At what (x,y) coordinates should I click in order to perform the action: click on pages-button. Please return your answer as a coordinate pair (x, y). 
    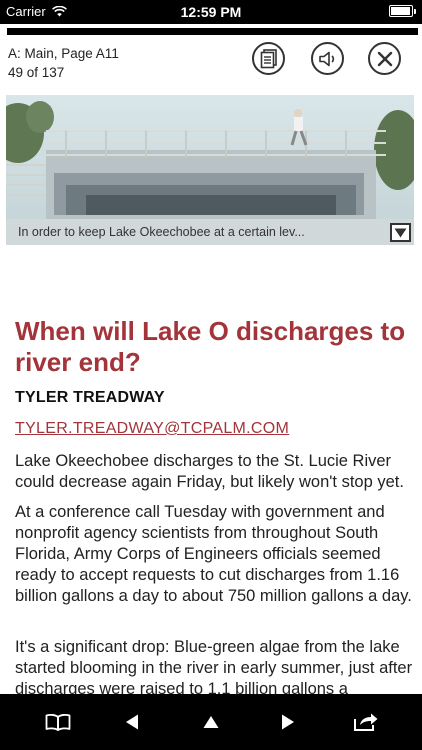
    Looking at the image, I should click on (268, 58).